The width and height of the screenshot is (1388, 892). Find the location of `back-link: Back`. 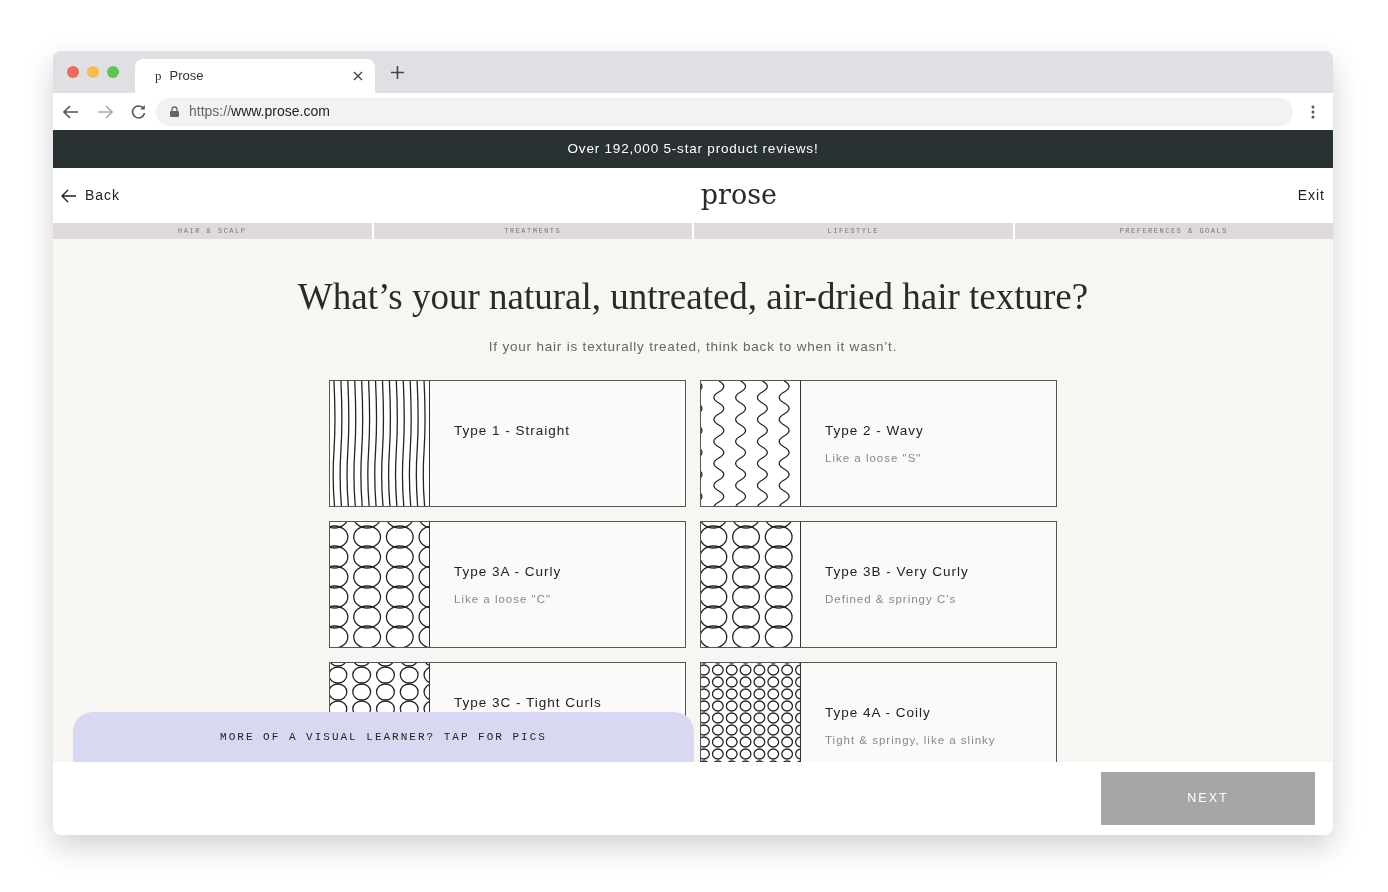

back-link: Back is located at coordinates (91, 195).